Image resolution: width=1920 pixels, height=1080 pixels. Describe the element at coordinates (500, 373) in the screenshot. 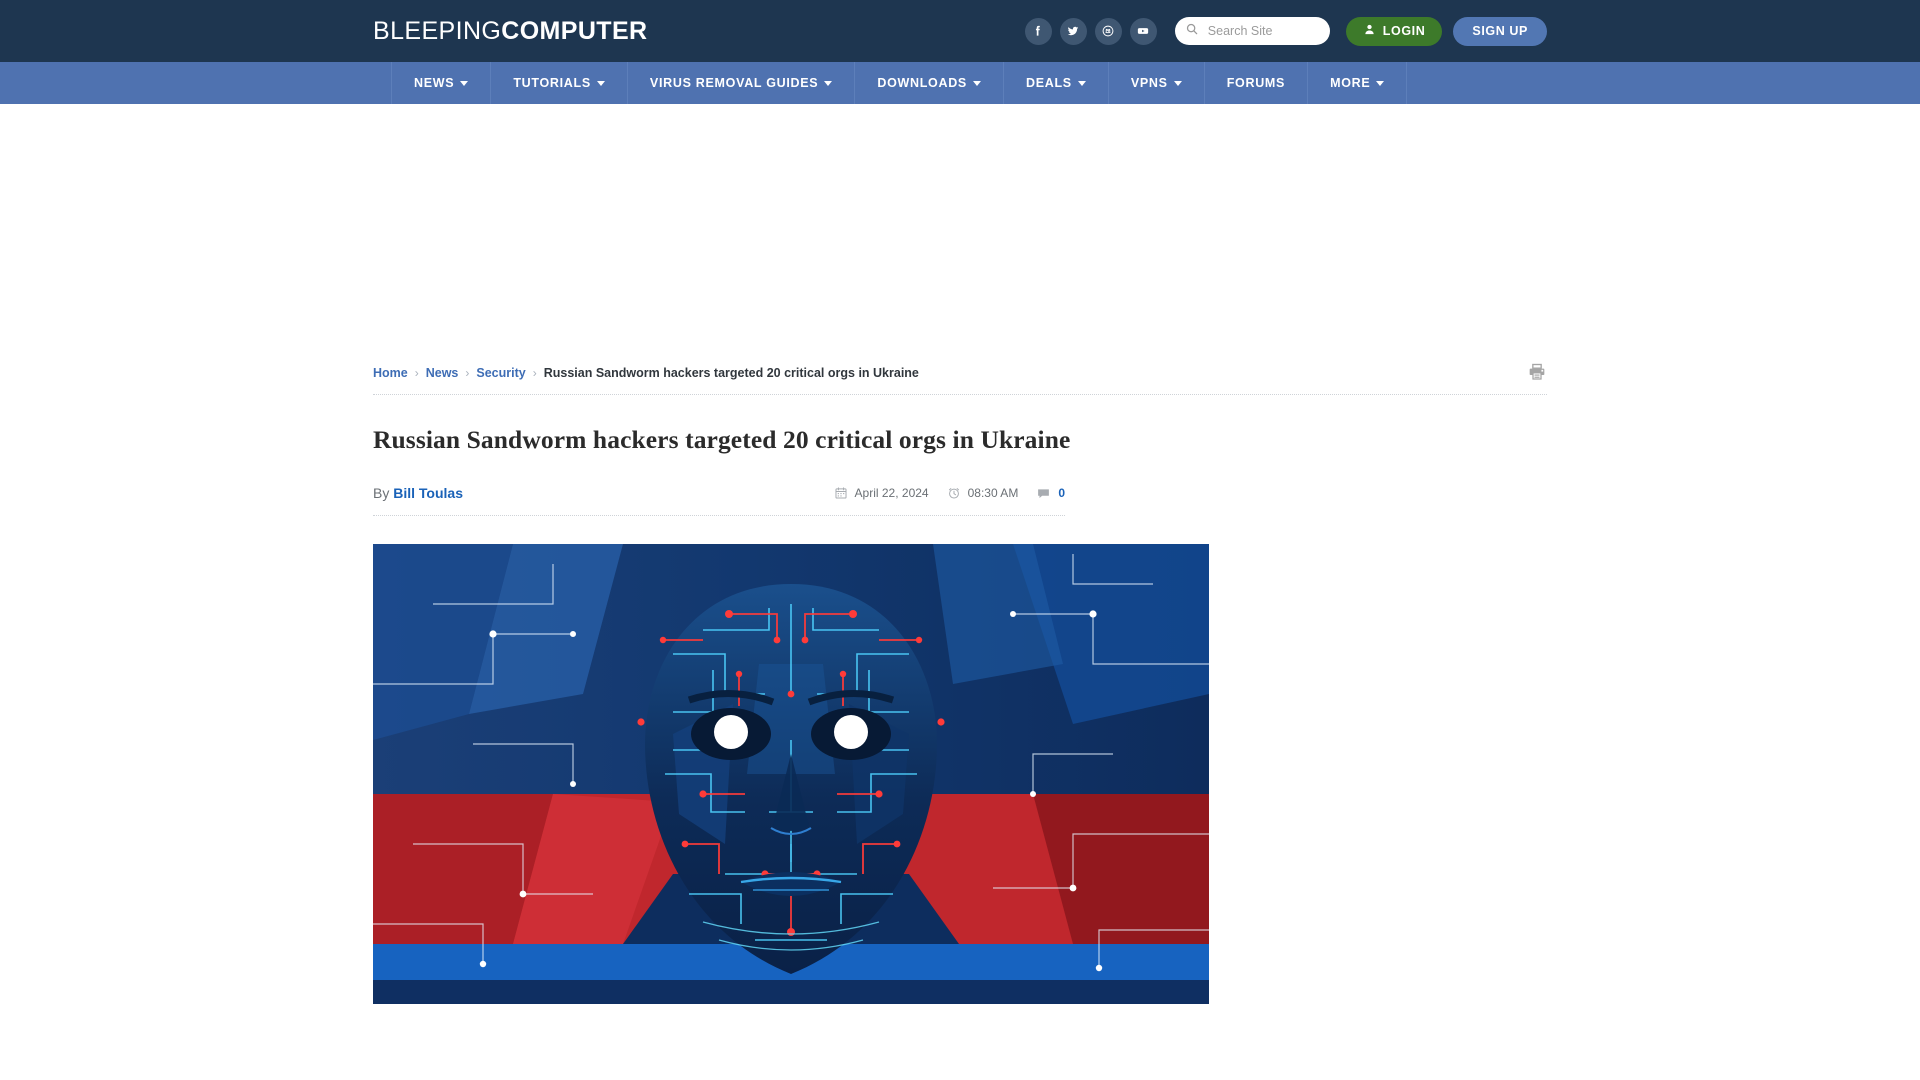

I see `breadcrumb-security: Security` at that location.